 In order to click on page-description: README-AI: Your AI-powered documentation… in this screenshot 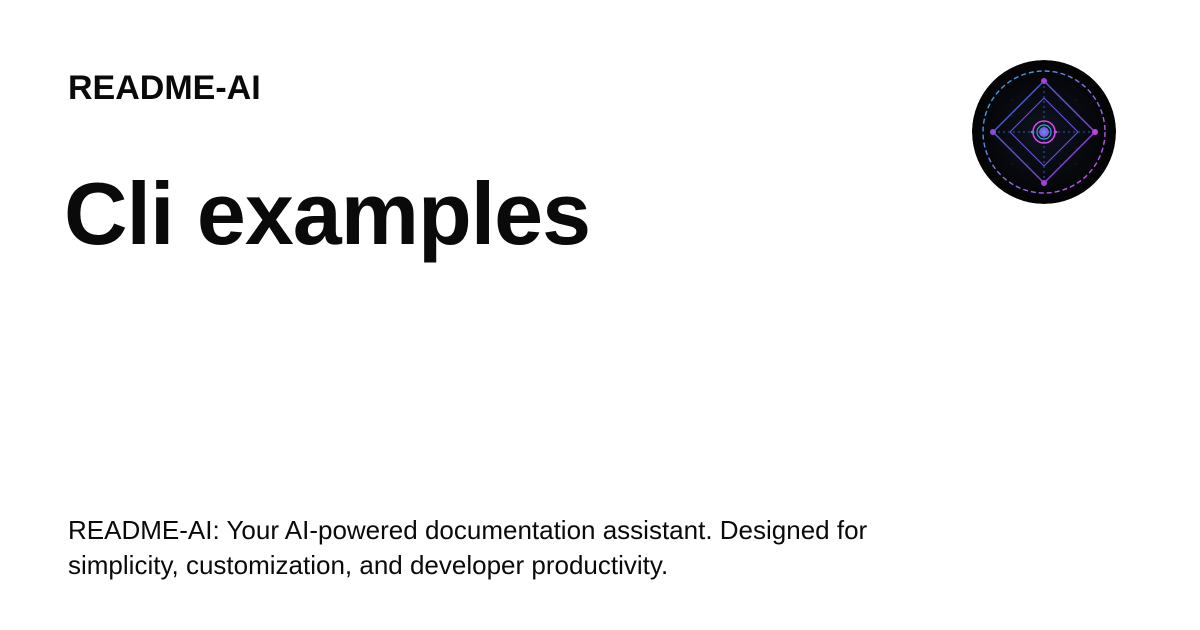, I will do `click(468, 547)`.